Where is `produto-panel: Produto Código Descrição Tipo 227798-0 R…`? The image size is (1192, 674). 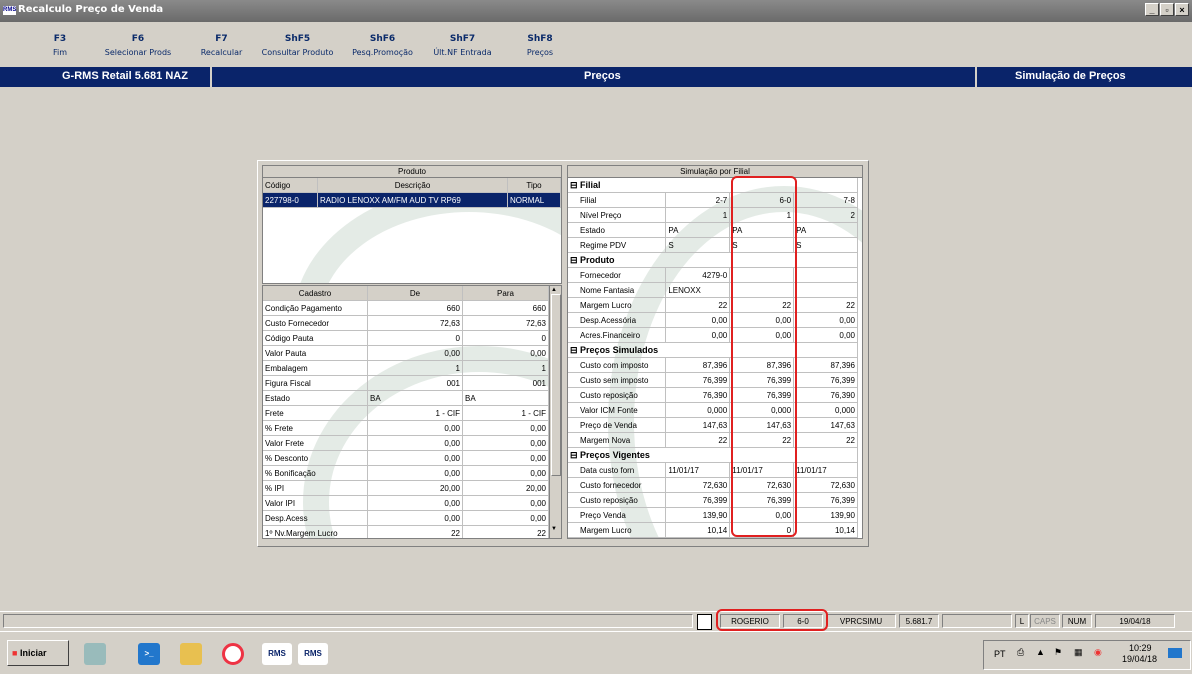
produto-panel: Produto Código Descrição Tipo 227798-0 R… is located at coordinates (412, 224).